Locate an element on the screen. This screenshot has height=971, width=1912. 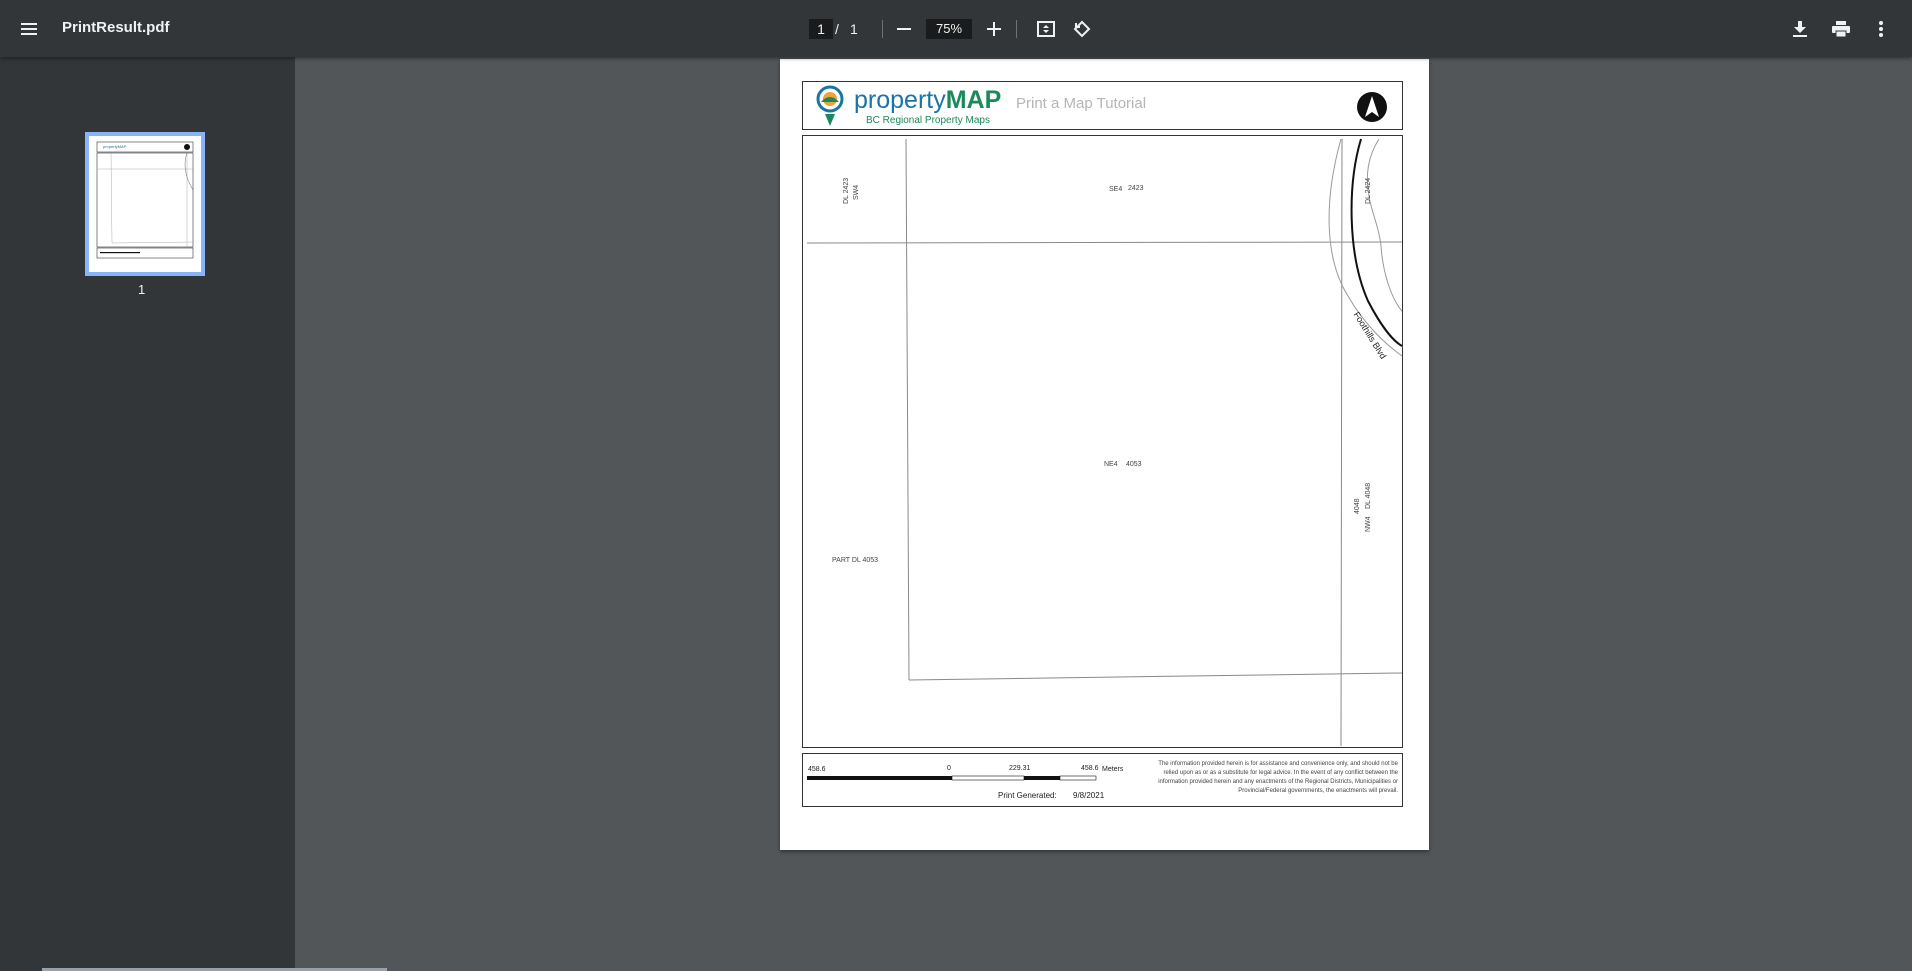
zoom-level-input: 75% is located at coordinates (949, 29).